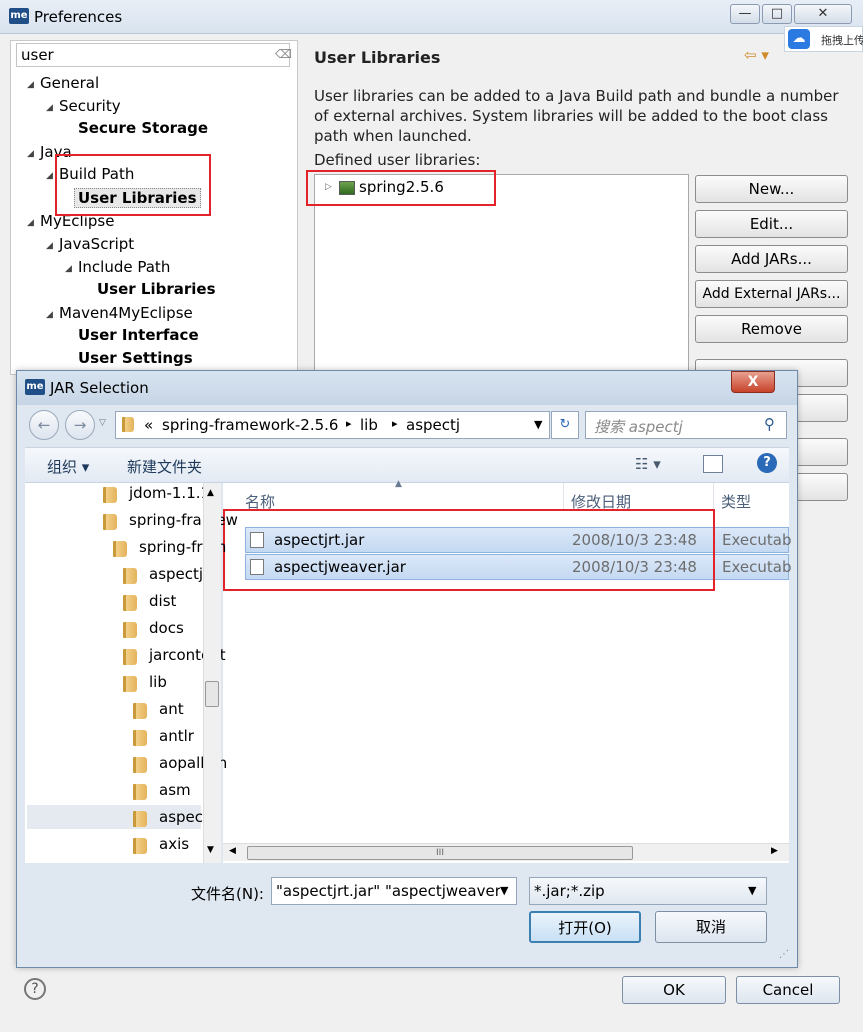  Describe the element at coordinates (153, 55) in the screenshot. I see `filter-input: user` at that location.